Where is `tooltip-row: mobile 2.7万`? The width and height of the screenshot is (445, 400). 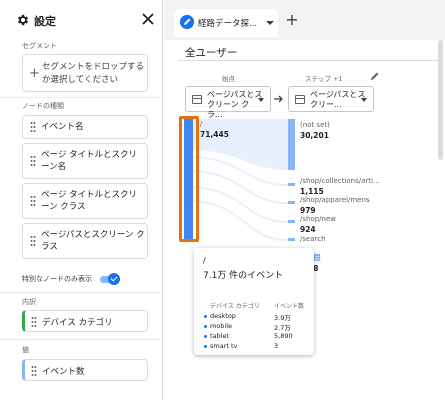
tooltip-row: mobile 2.7万 is located at coordinates (256, 327).